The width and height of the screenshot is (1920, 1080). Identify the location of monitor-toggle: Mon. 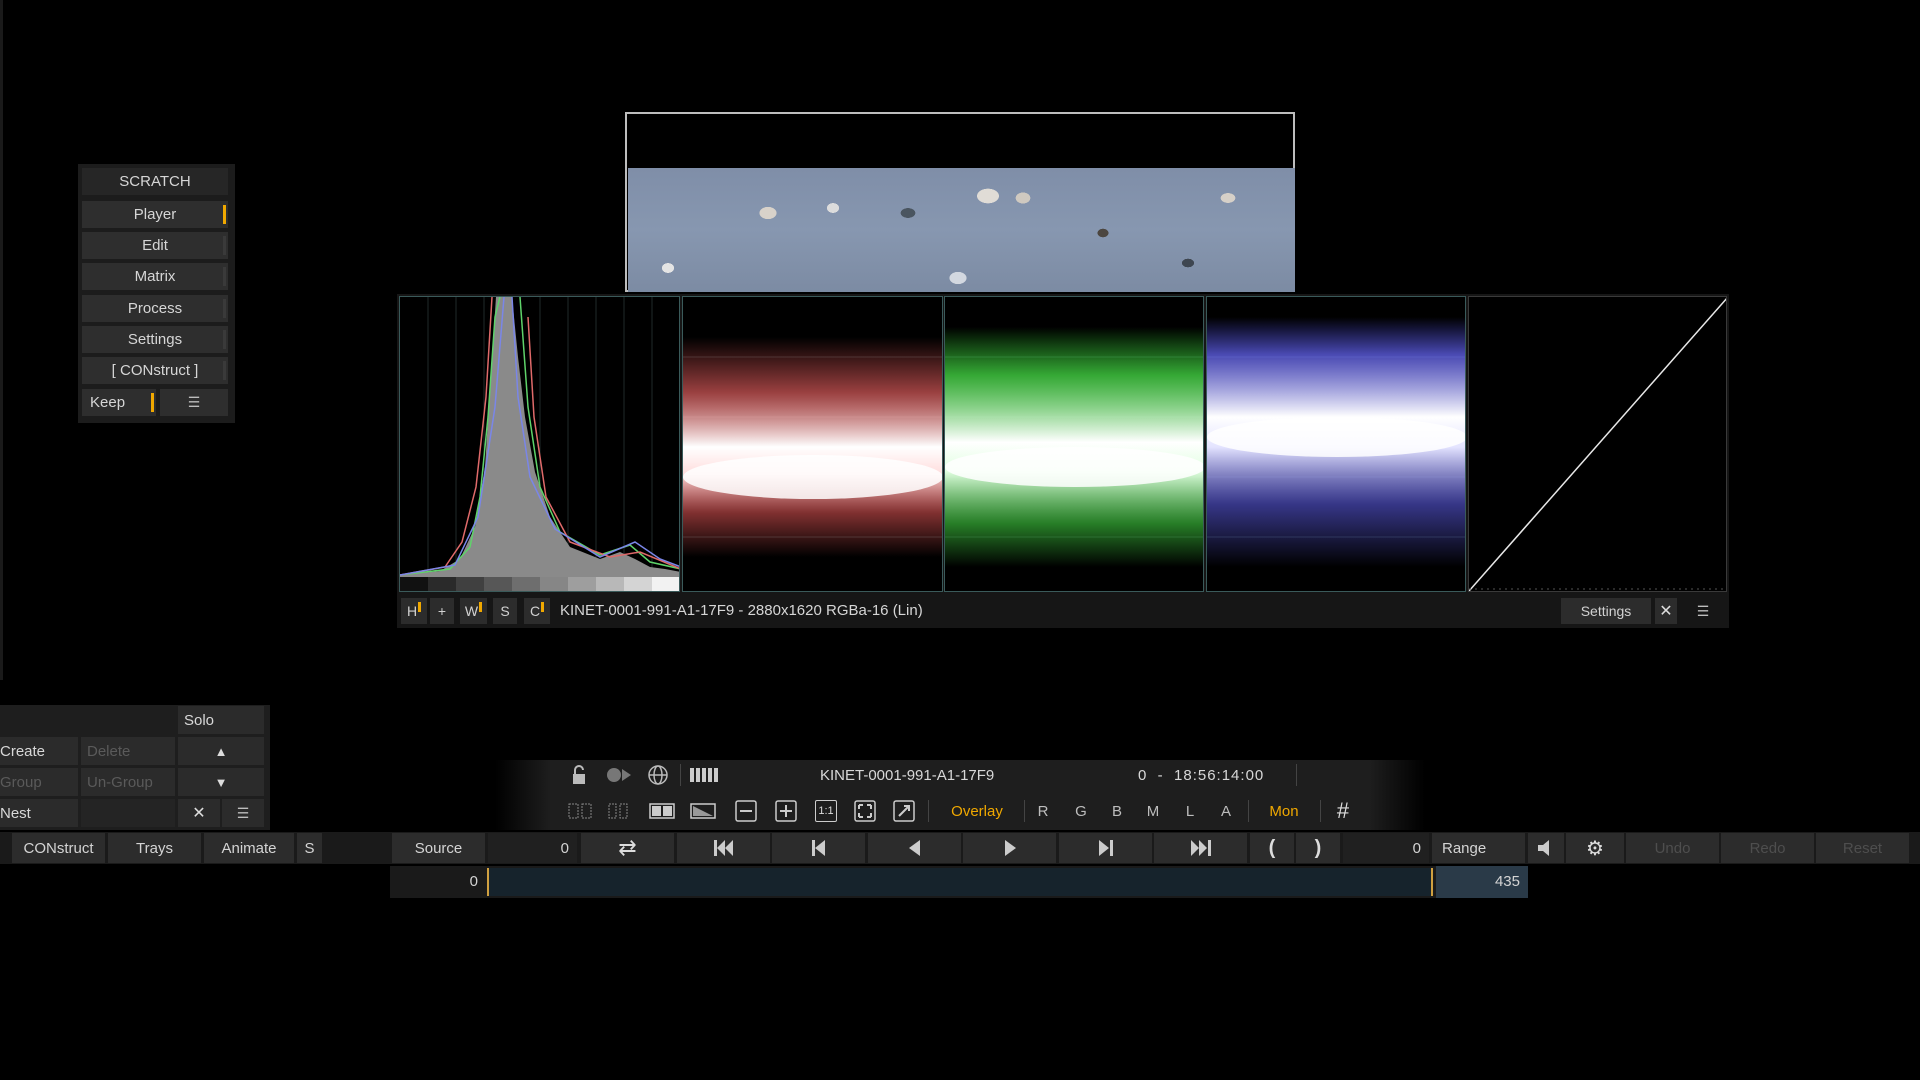
(1284, 811).